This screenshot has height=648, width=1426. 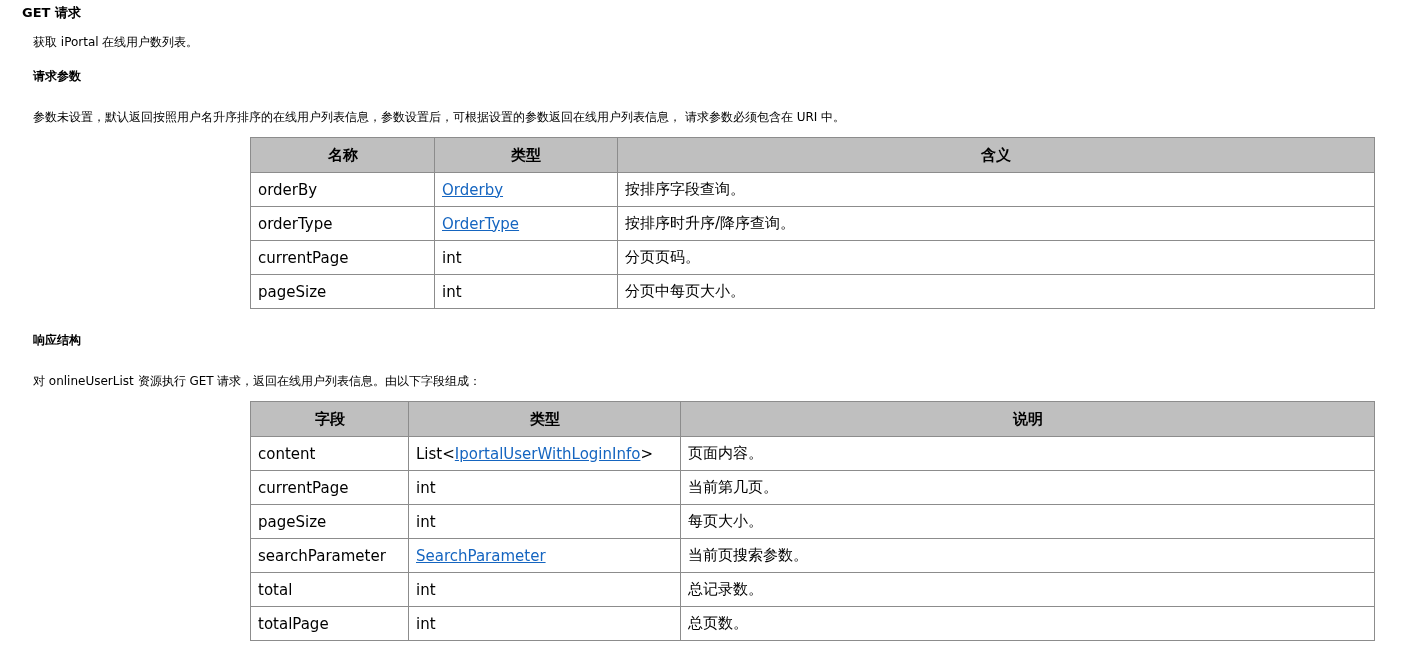 What do you see at coordinates (439, 117) in the screenshot?
I see `description-text: 参数未设置，默认返回按照用户名升序排序的在线用户列表信息，参数设置后，可根据设置的参数返回在线用户列表信息， 请求参数必须包含在 URI 中。` at bounding box center [439, 117].